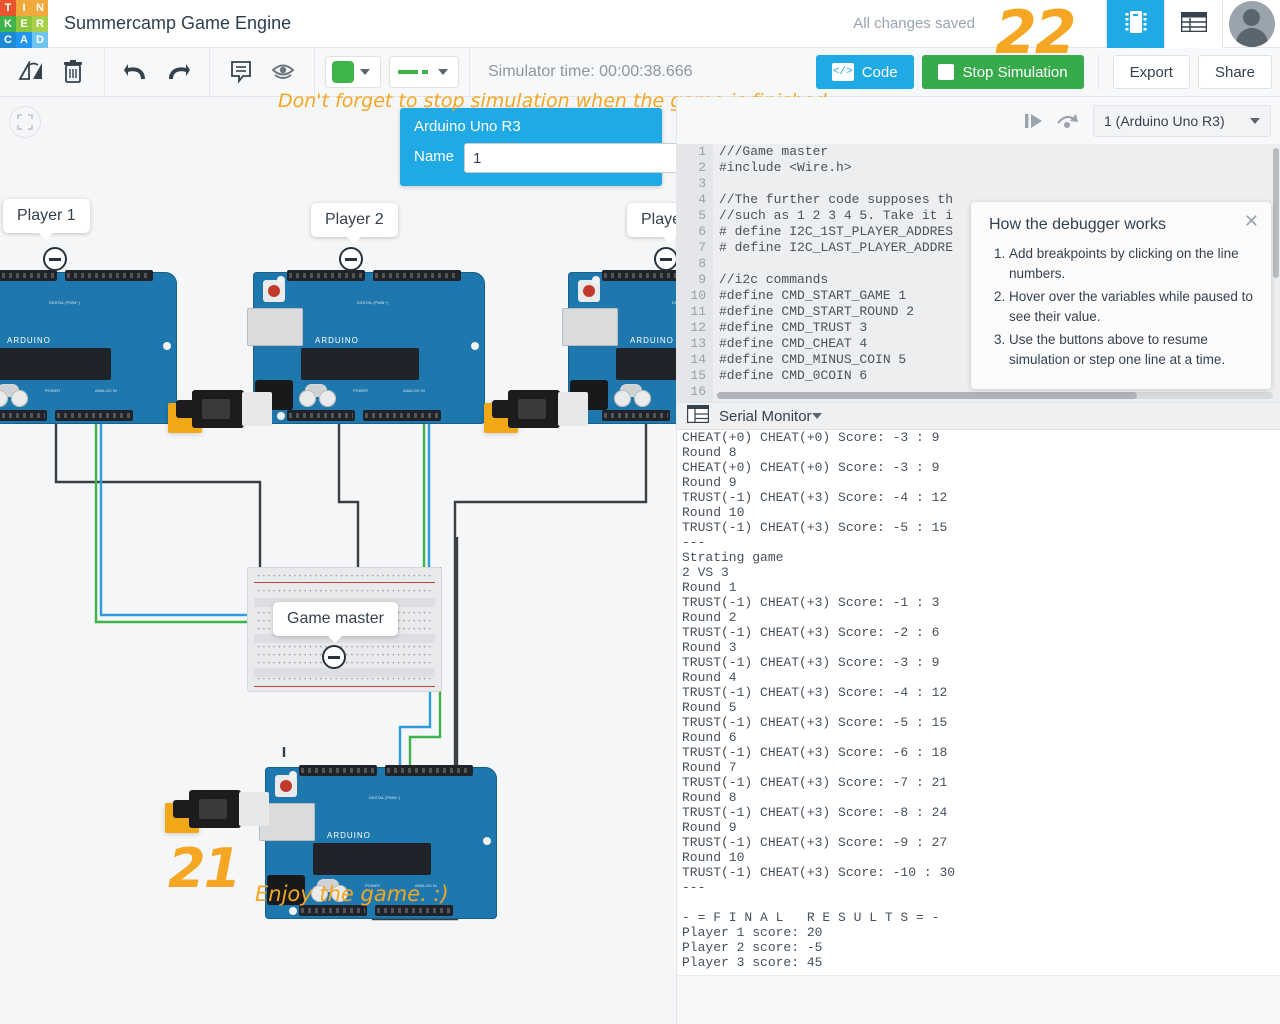 This screenshot has width=1280, height=1024. Describe the element at coordinates (815, 692) in the screenshot. I see `serial-line: TRUST(-1) CHEAT(+3) Score: -4 : 12` at that location.